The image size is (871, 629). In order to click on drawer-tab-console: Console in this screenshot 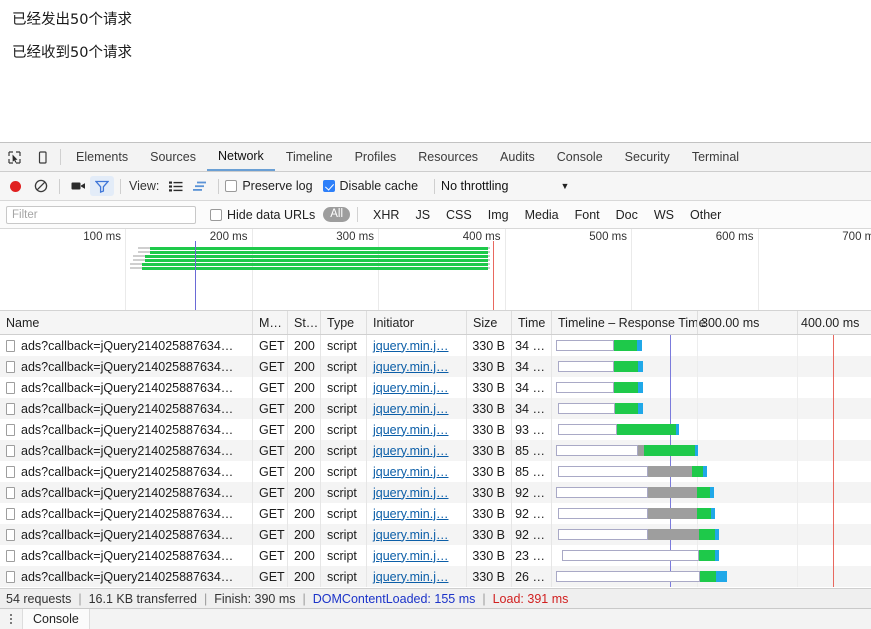, I will do `click(56, 618)`.